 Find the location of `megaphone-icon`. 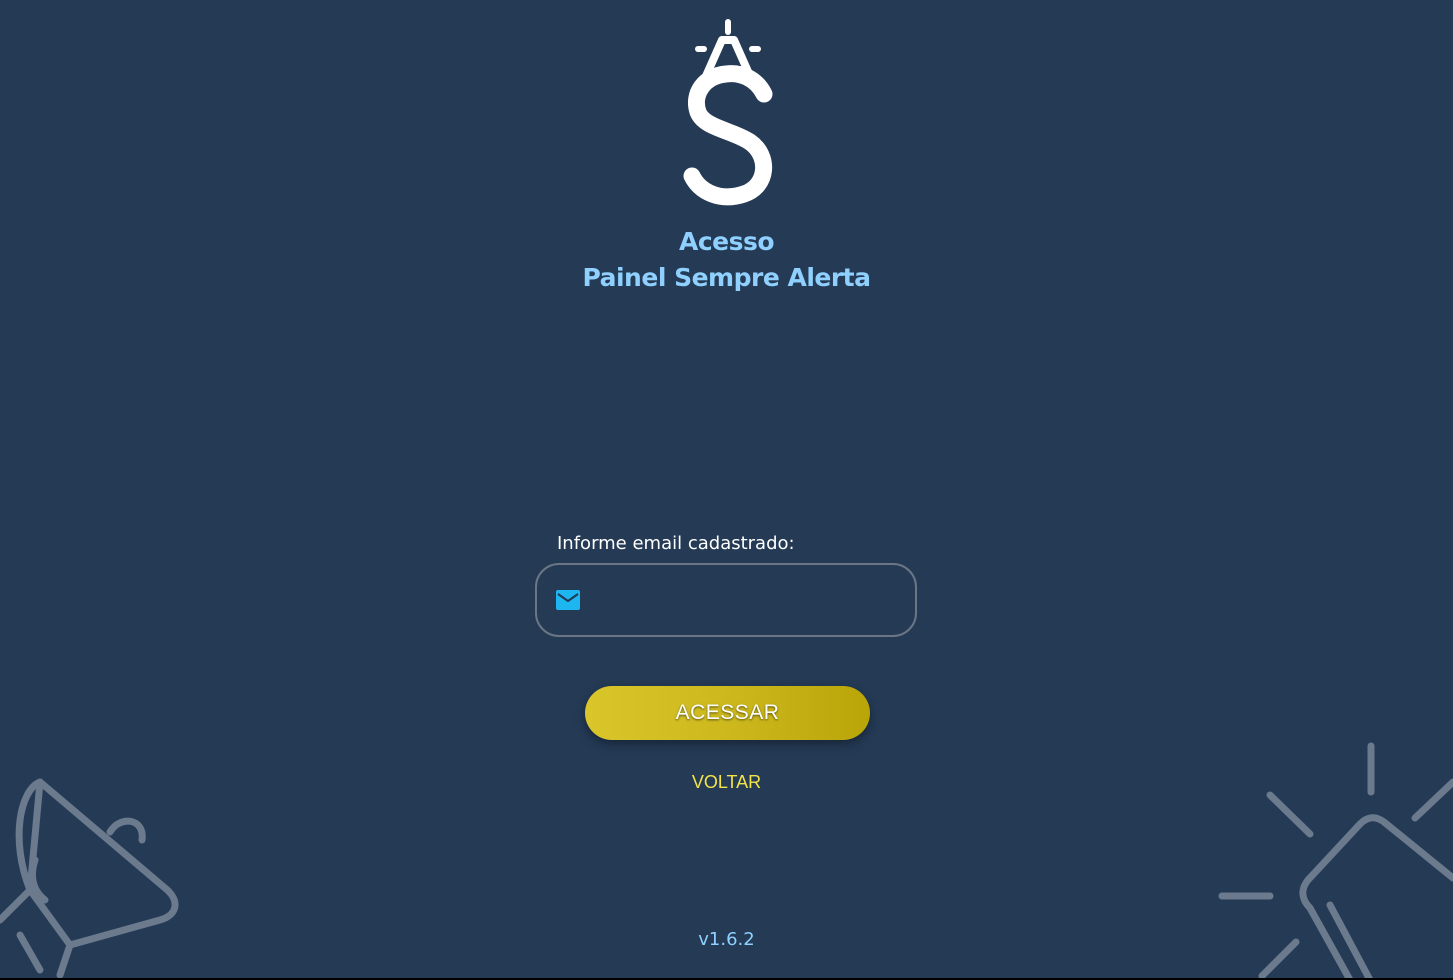

megaphone-icon is located at coordinates (89, 878).